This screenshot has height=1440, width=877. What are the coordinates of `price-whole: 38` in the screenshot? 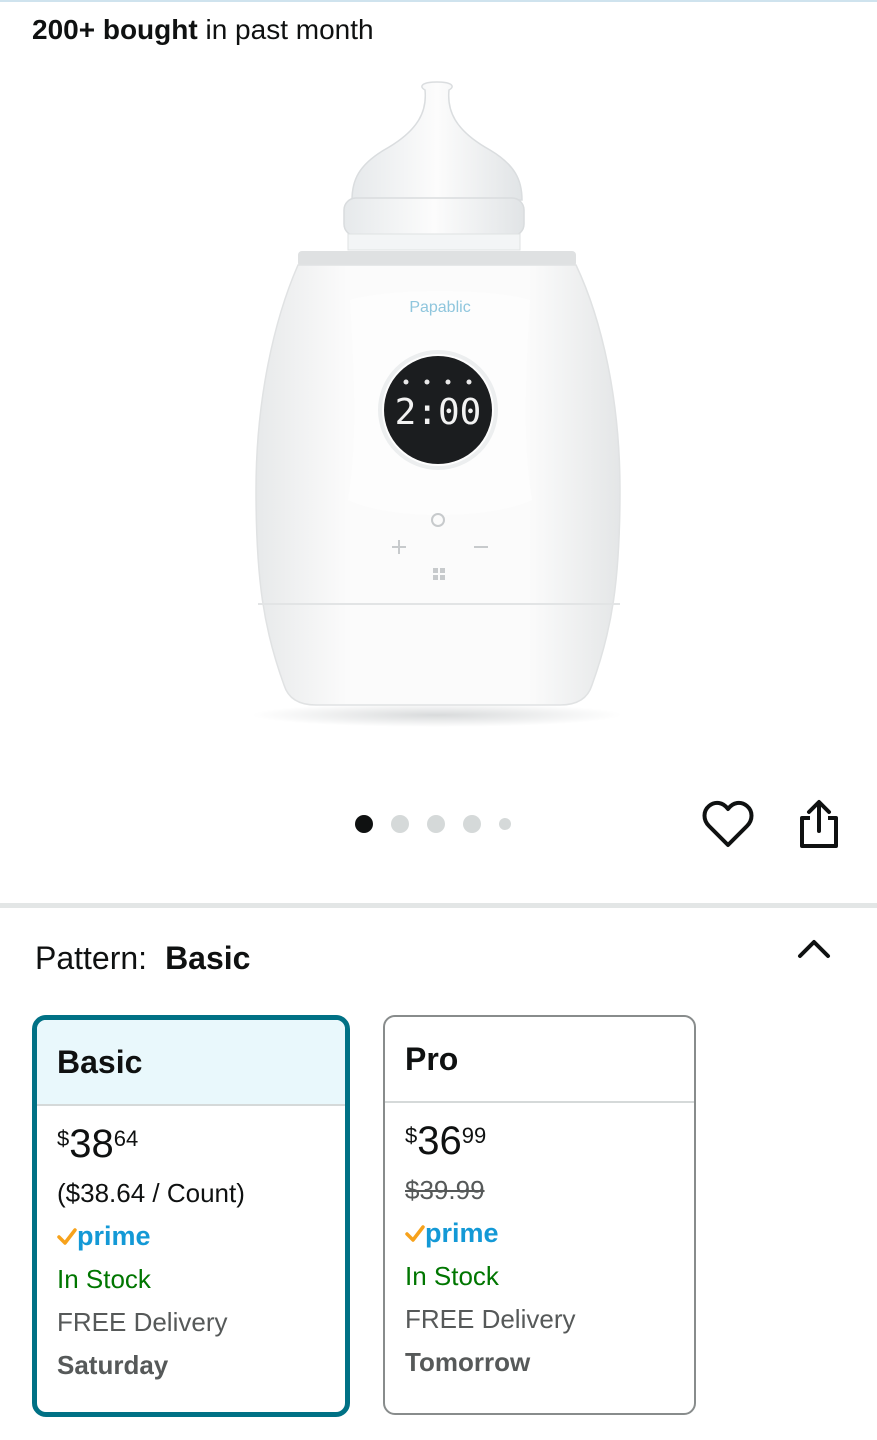 It's located at (91, 1144).